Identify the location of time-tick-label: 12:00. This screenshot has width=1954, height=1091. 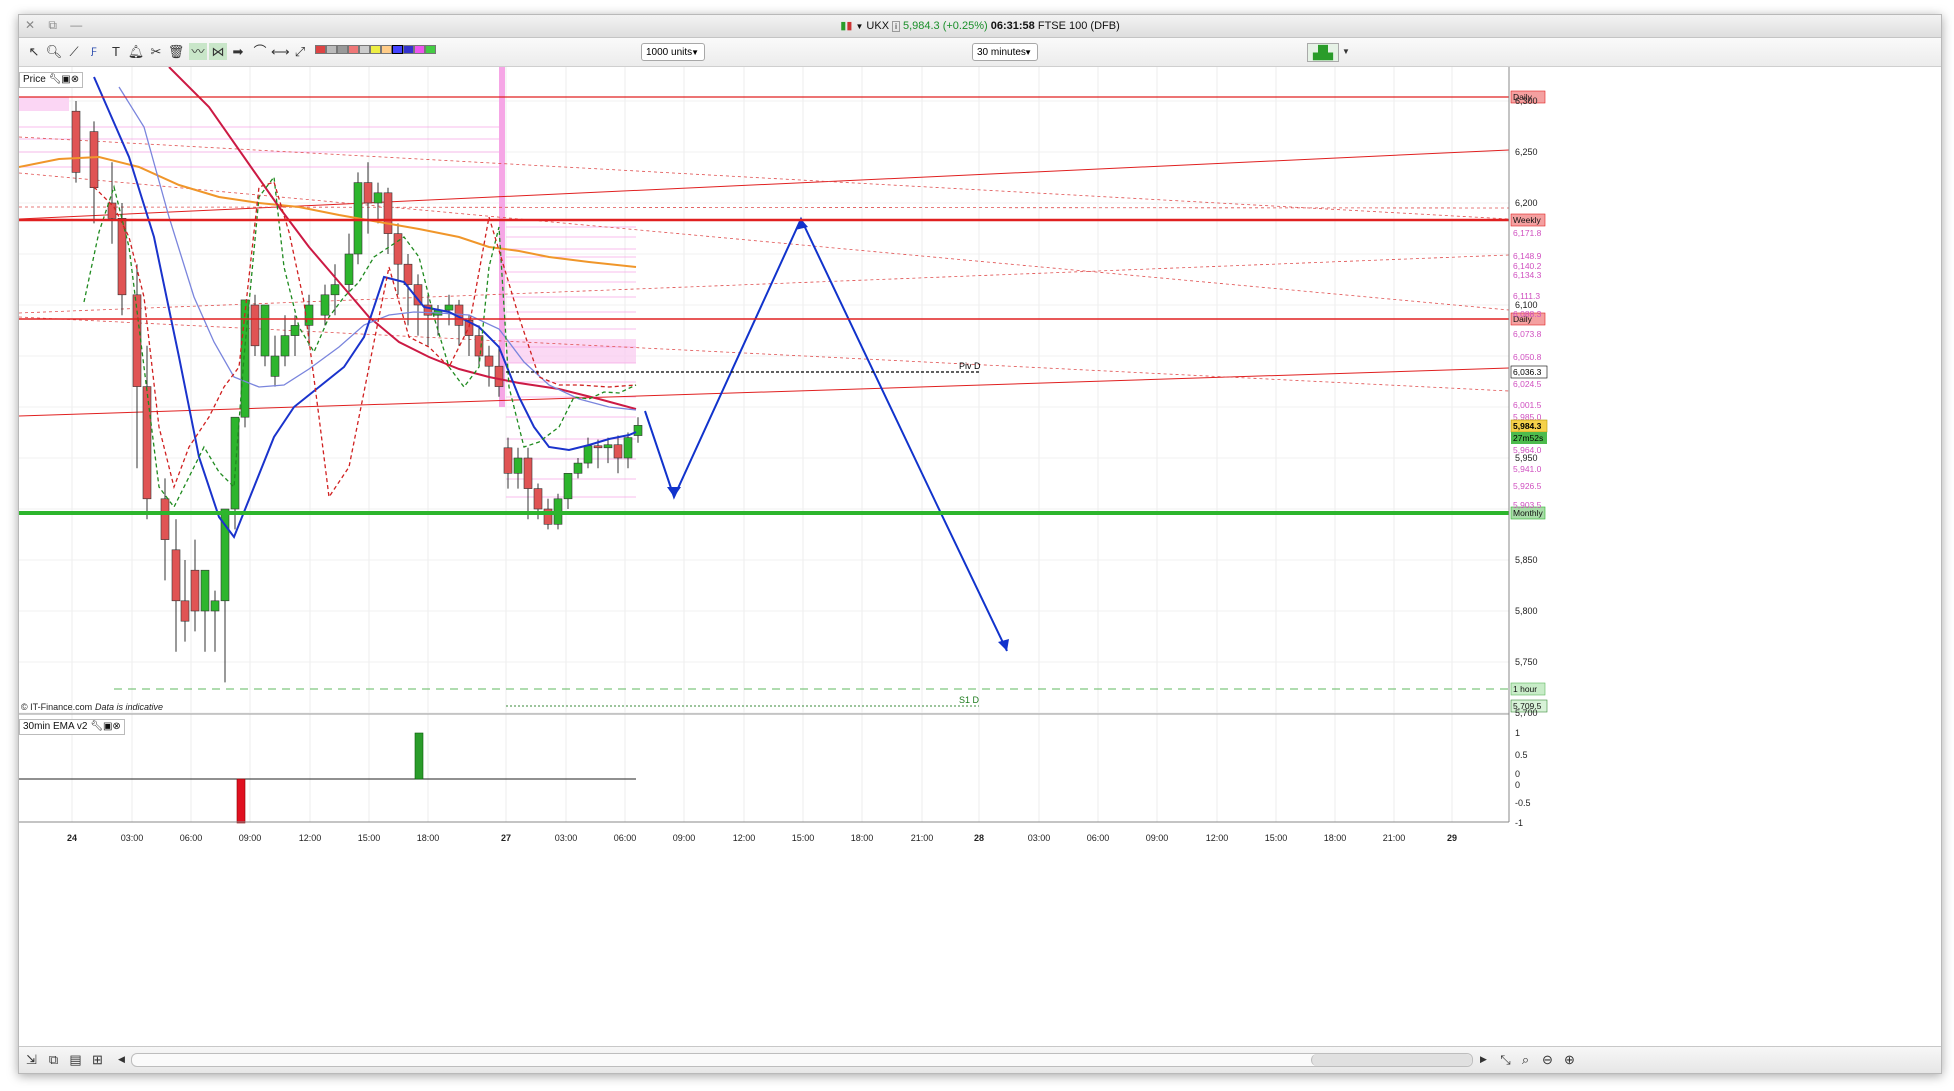
(310, 838).